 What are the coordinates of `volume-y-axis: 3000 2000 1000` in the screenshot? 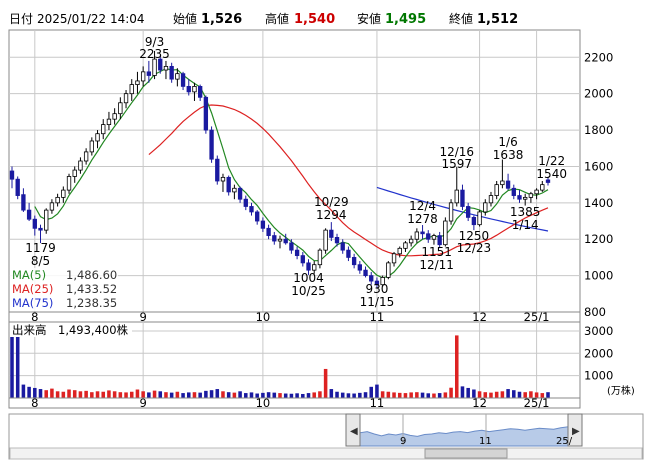 It's located at (598, 353).